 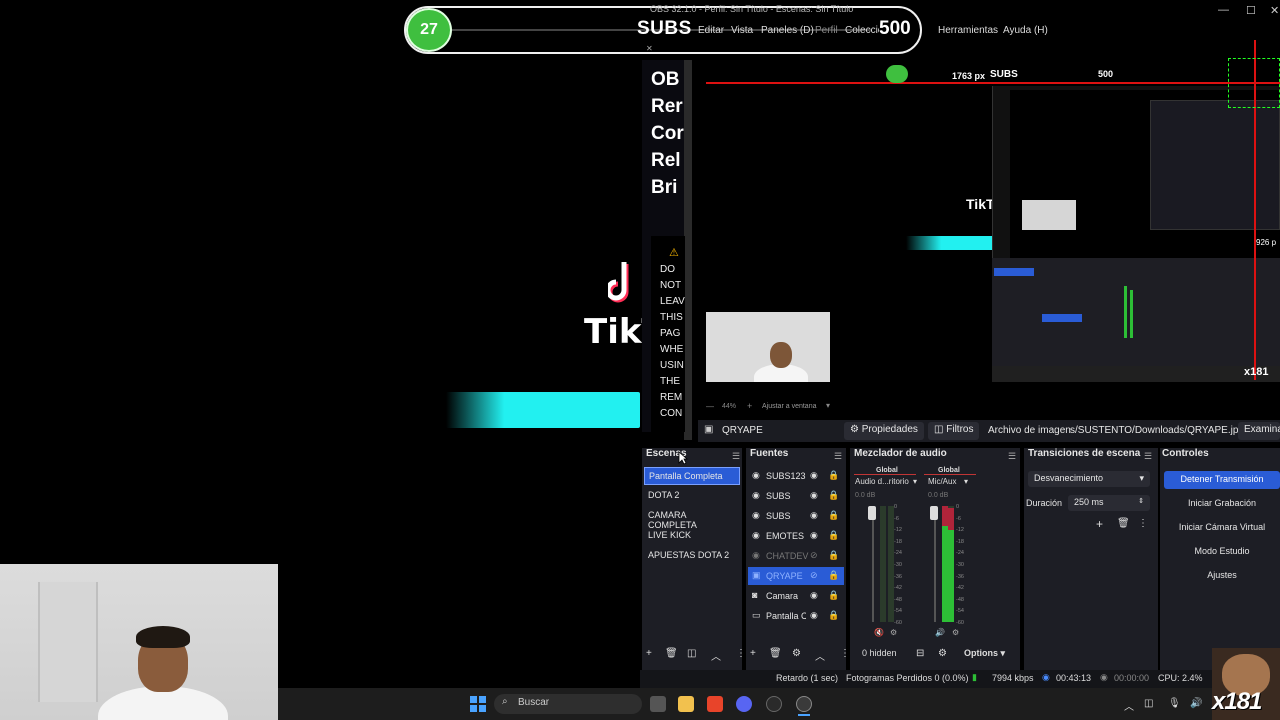 What do you see at coordinates (692, 556) in the screenshot?
I see `scene-item: APUESTAS DOTA 2` at bounding box center [692, 556].